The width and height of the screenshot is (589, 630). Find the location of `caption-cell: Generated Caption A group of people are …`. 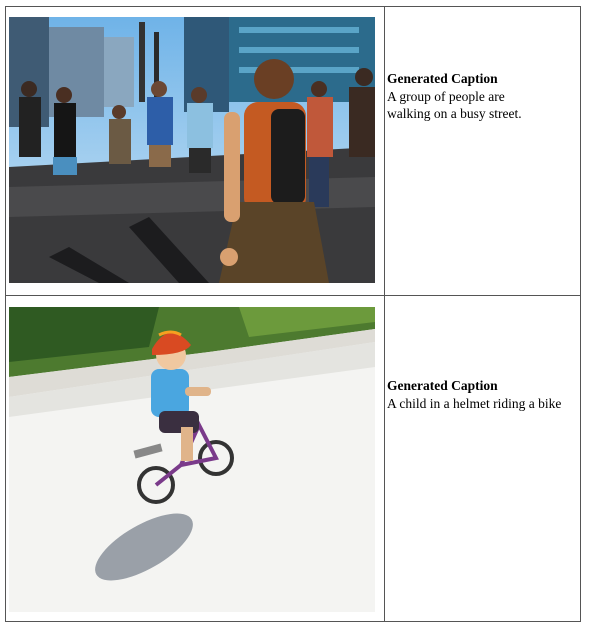

caption-cell: Generated Caption A group of people are … is located at coordinates (484, 96).